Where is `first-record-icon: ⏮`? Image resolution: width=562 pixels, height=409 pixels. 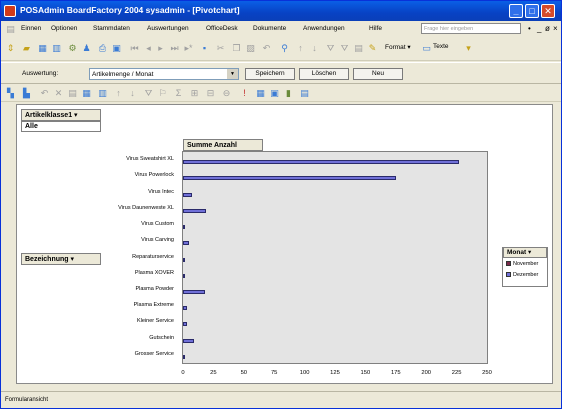 first-record-icon: ⏮ is located at coordinates (134, 48).